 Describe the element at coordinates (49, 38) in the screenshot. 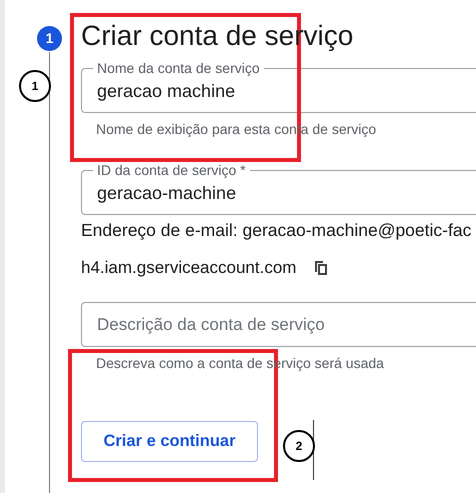

I see `step-number: 1` at that location.